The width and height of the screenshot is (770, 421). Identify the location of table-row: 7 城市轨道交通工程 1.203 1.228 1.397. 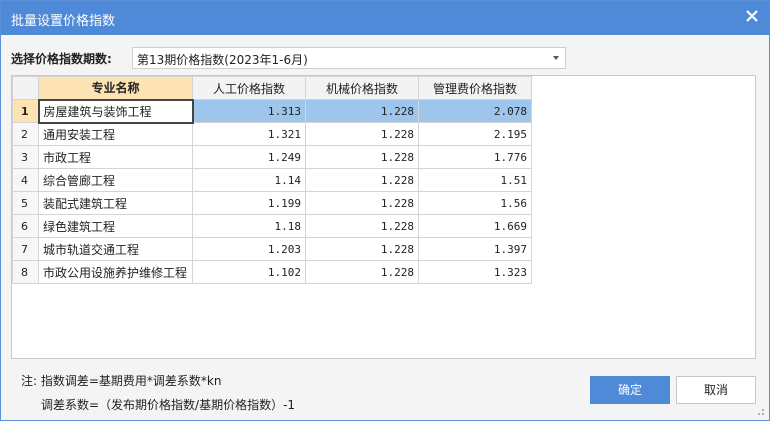
(272, 249).